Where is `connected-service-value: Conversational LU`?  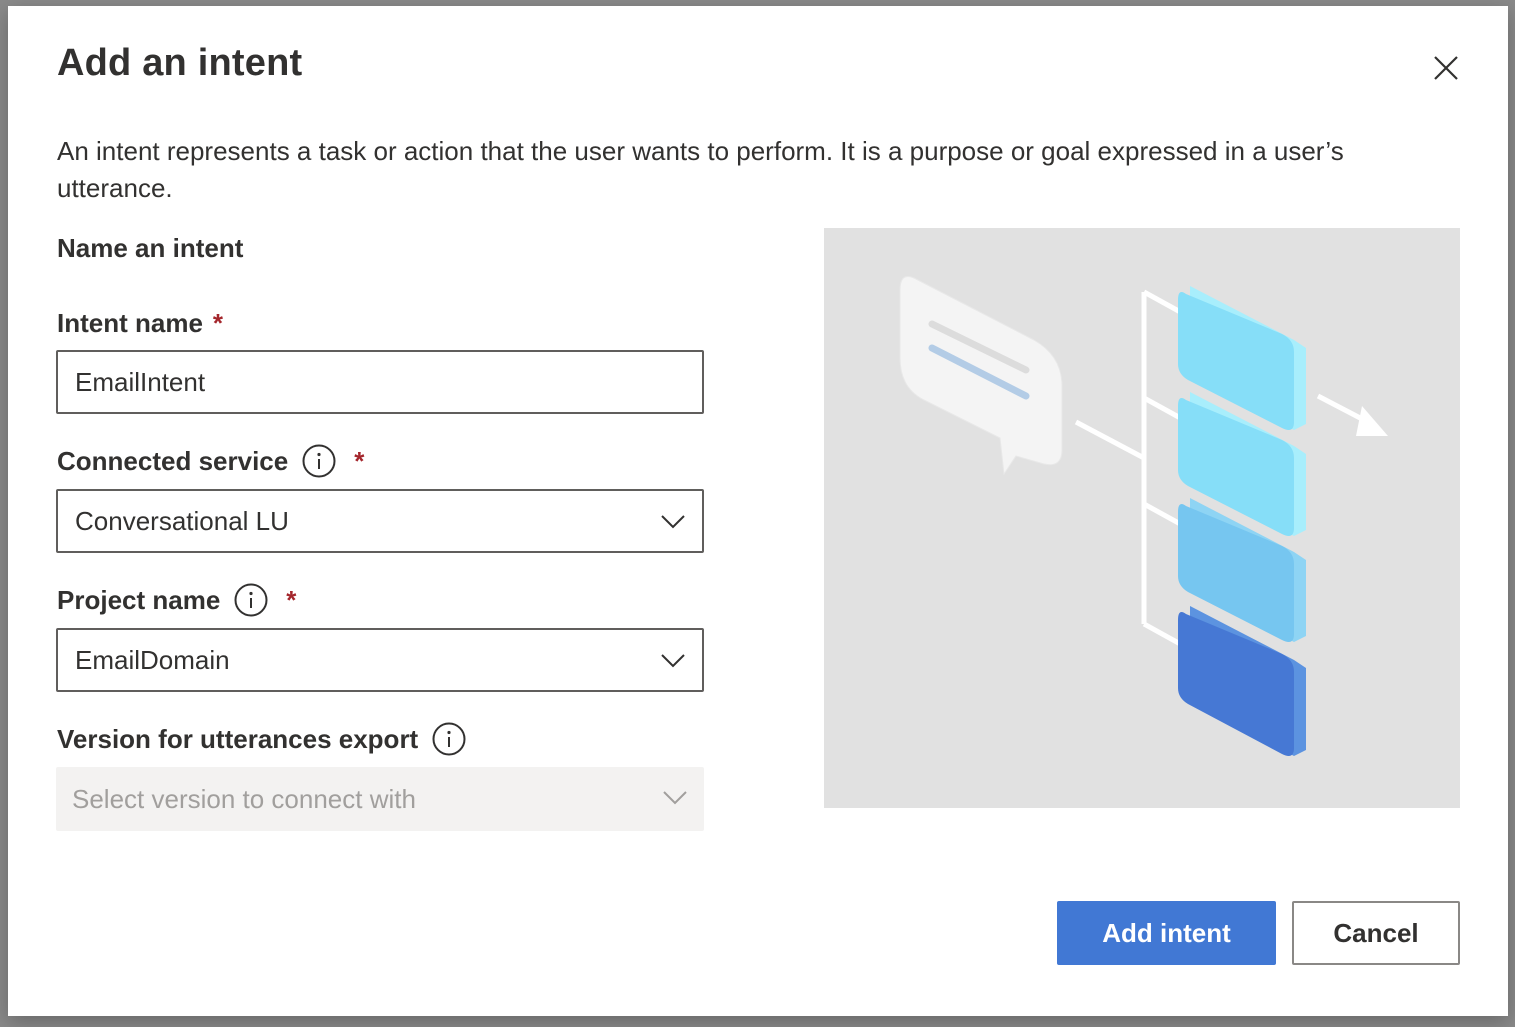 connected-service-value: Conversational LU is located at coordinates (182, 520).